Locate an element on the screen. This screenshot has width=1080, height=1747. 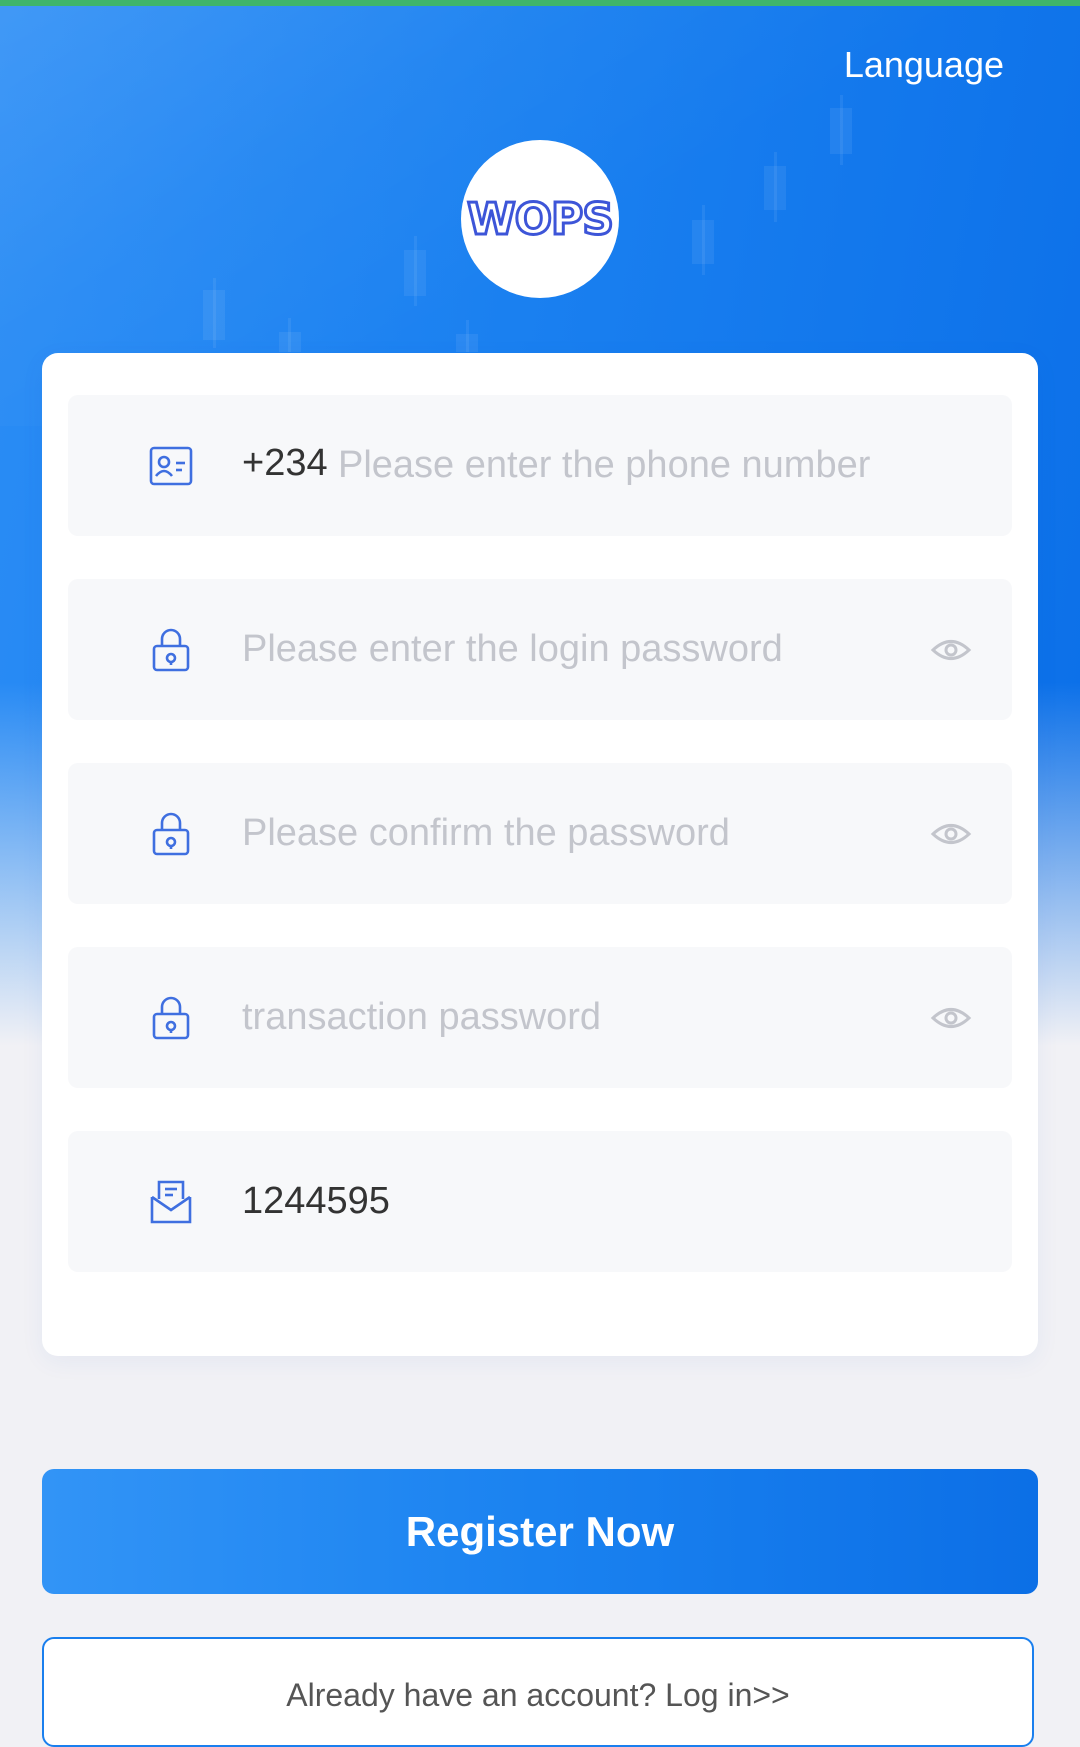
logo-text: WOPS is located at coordinates (541, 219).